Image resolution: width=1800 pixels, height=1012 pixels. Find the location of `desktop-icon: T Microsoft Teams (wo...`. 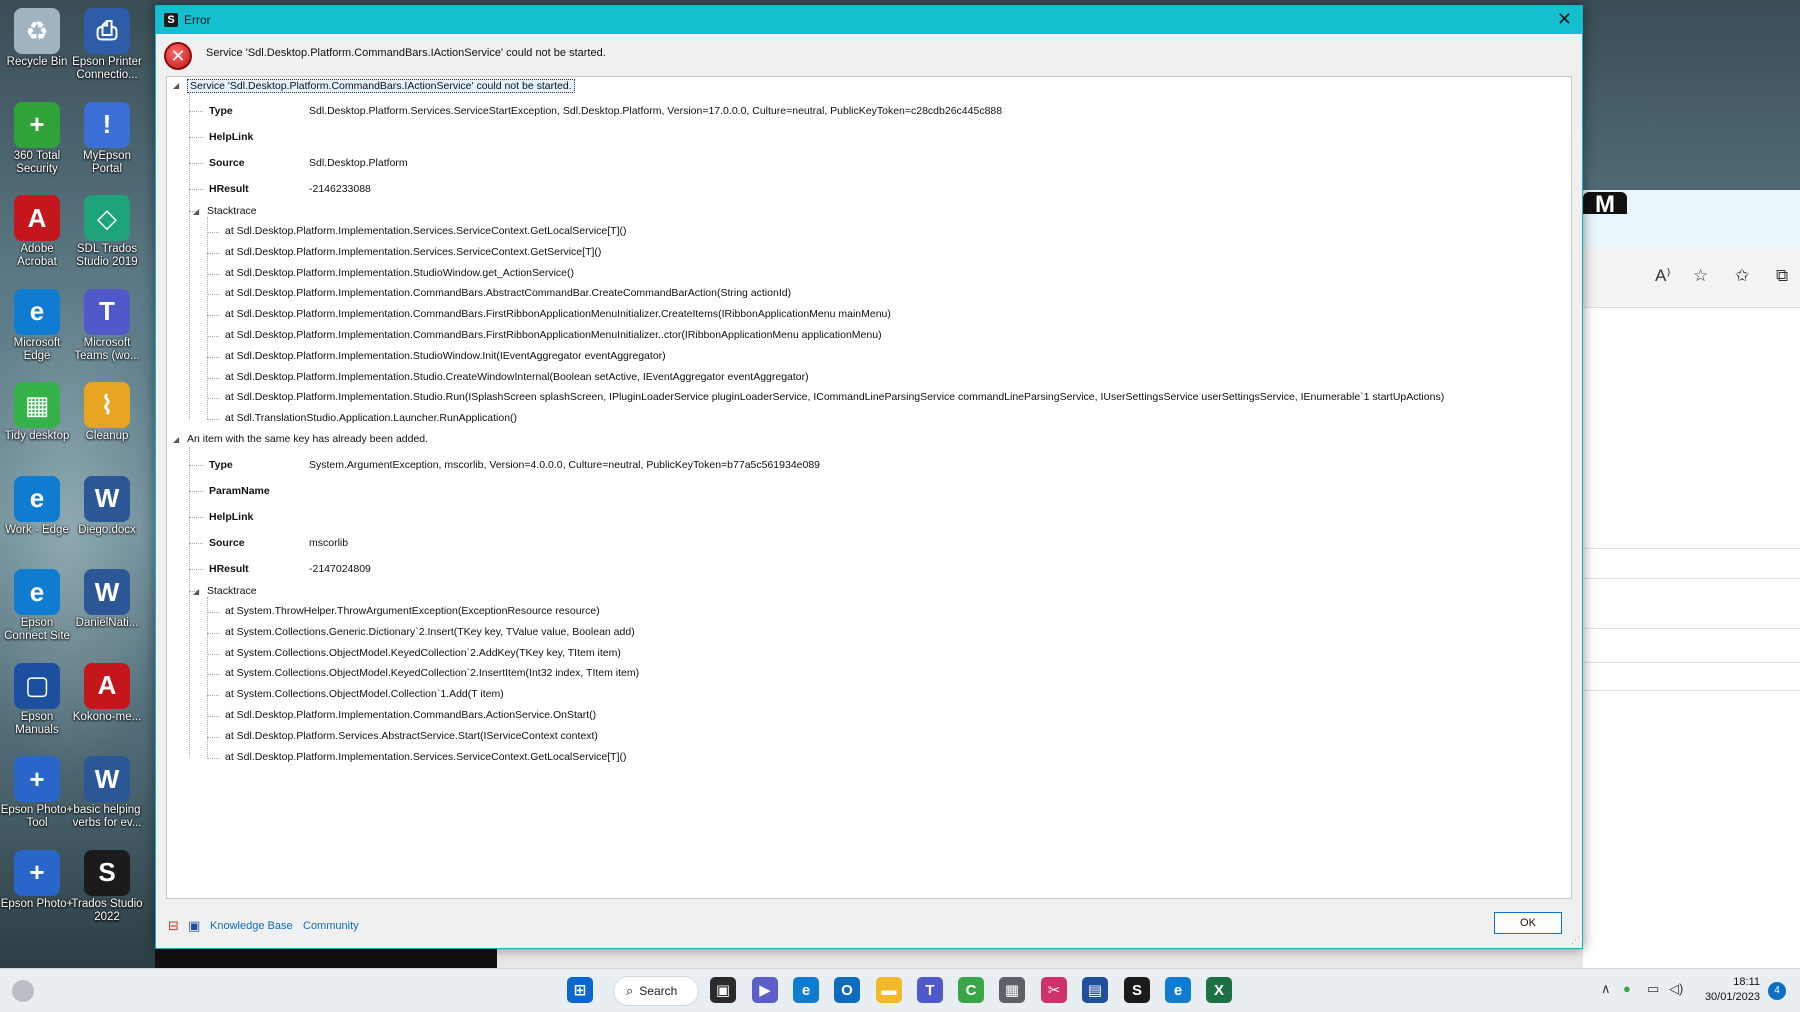

desktop-icon: T Microsoft Teams (wo... is located at coordinates (107, 327).